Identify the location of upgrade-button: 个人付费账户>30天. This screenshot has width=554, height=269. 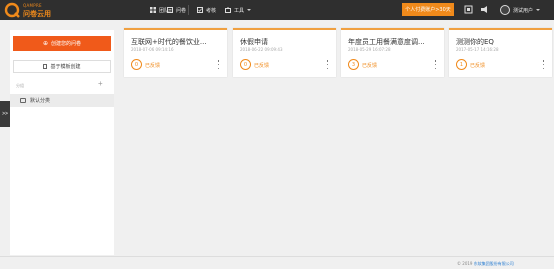
(428, 9).